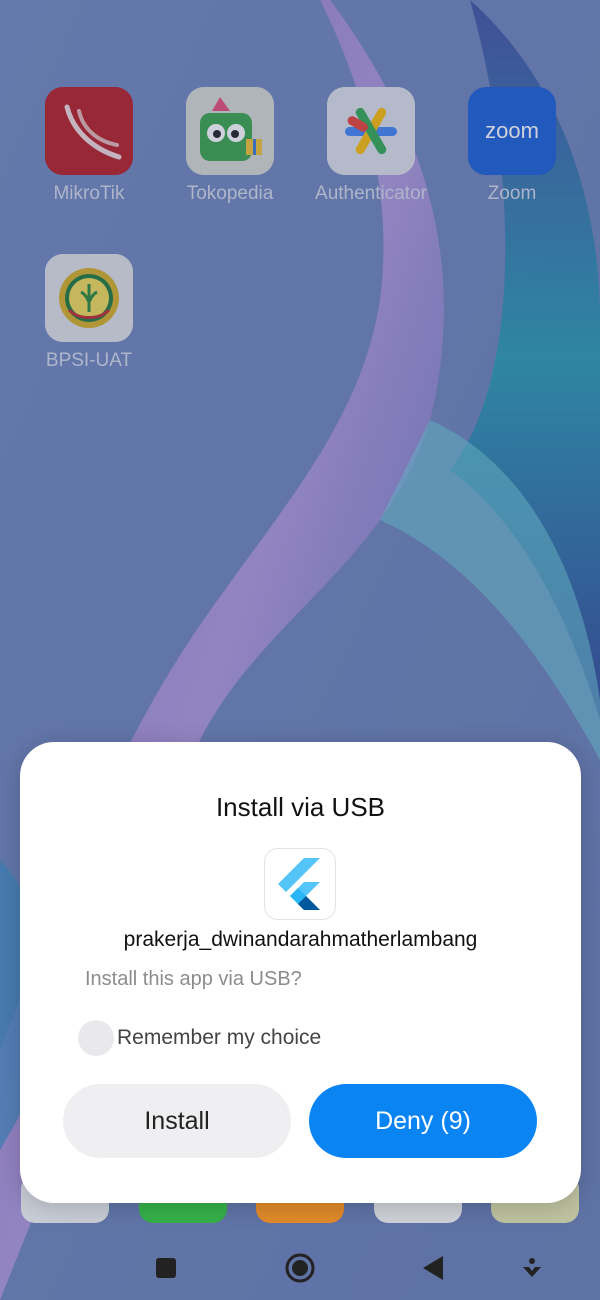 This screenshot has width=600, height=1300. Describe the element at coordinates (423, 1121) in the screenshot. I see `deny-button: Deny (9)` at that location.